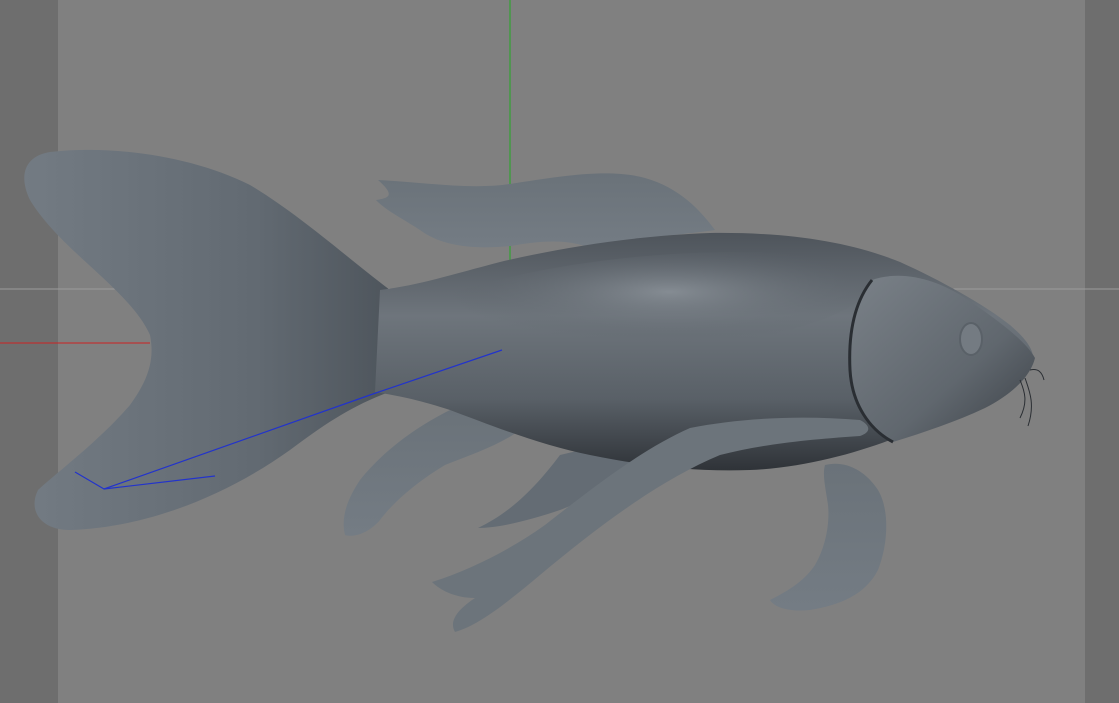  I want to click on fish-eye, so click(971, 339).